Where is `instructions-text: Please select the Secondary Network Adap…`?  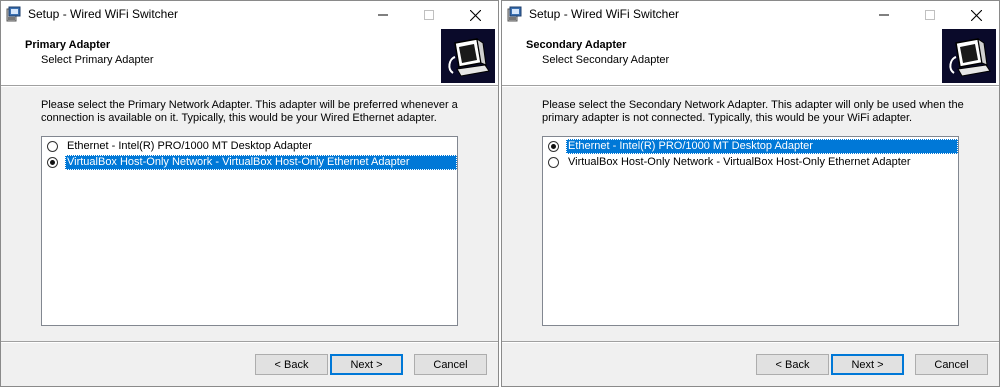
instructions-text: Please select the Secondary Network Adap… is located at coordinates (753, 111).